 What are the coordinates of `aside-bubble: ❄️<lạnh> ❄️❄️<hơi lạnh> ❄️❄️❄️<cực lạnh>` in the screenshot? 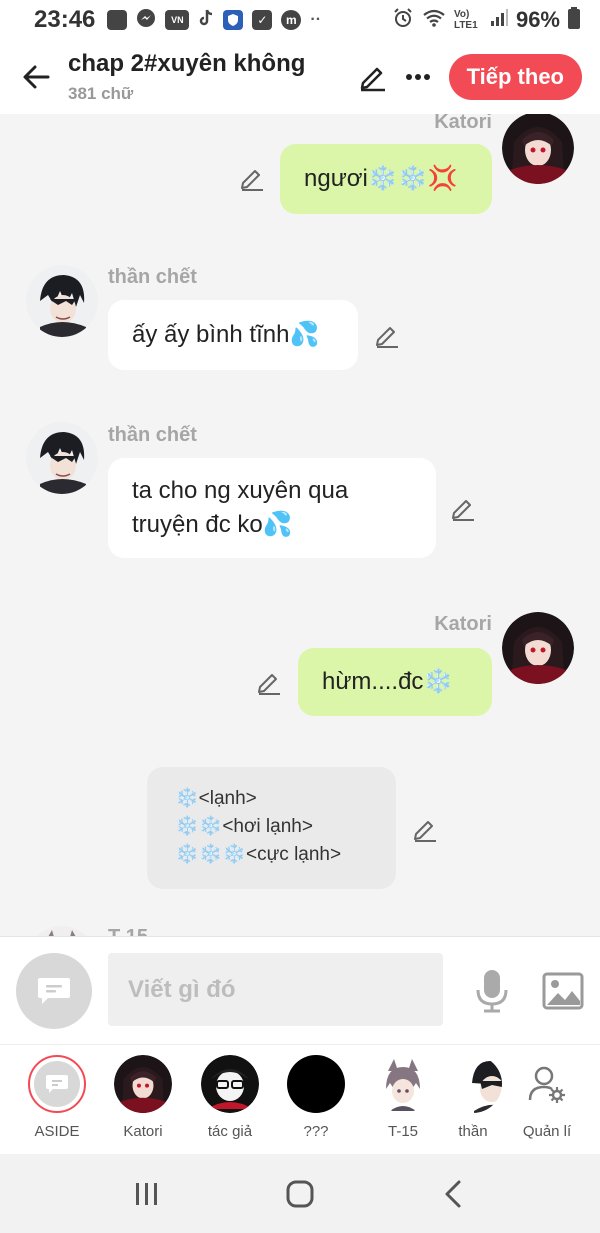 It's located at (271, 828).